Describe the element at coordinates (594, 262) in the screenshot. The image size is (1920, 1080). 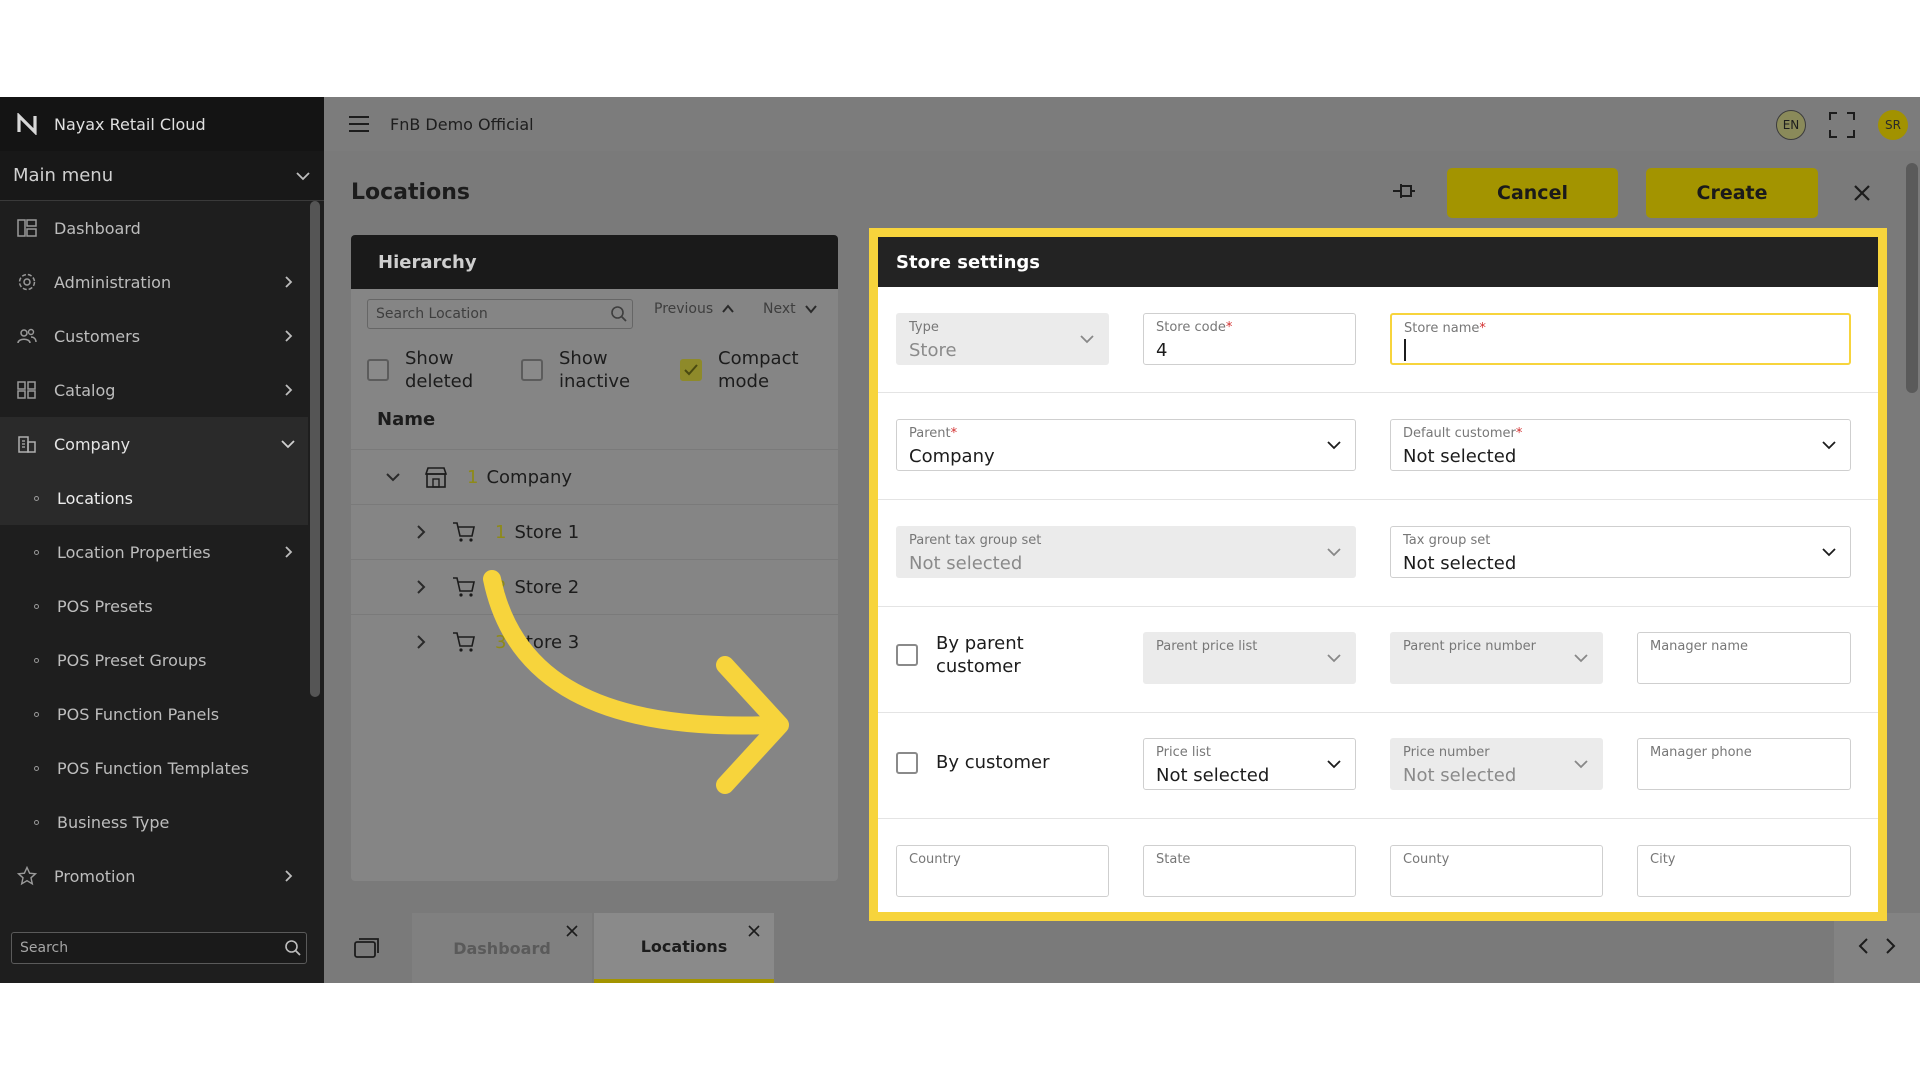
I see `hierarchy-title: Hierarchy` at that location.